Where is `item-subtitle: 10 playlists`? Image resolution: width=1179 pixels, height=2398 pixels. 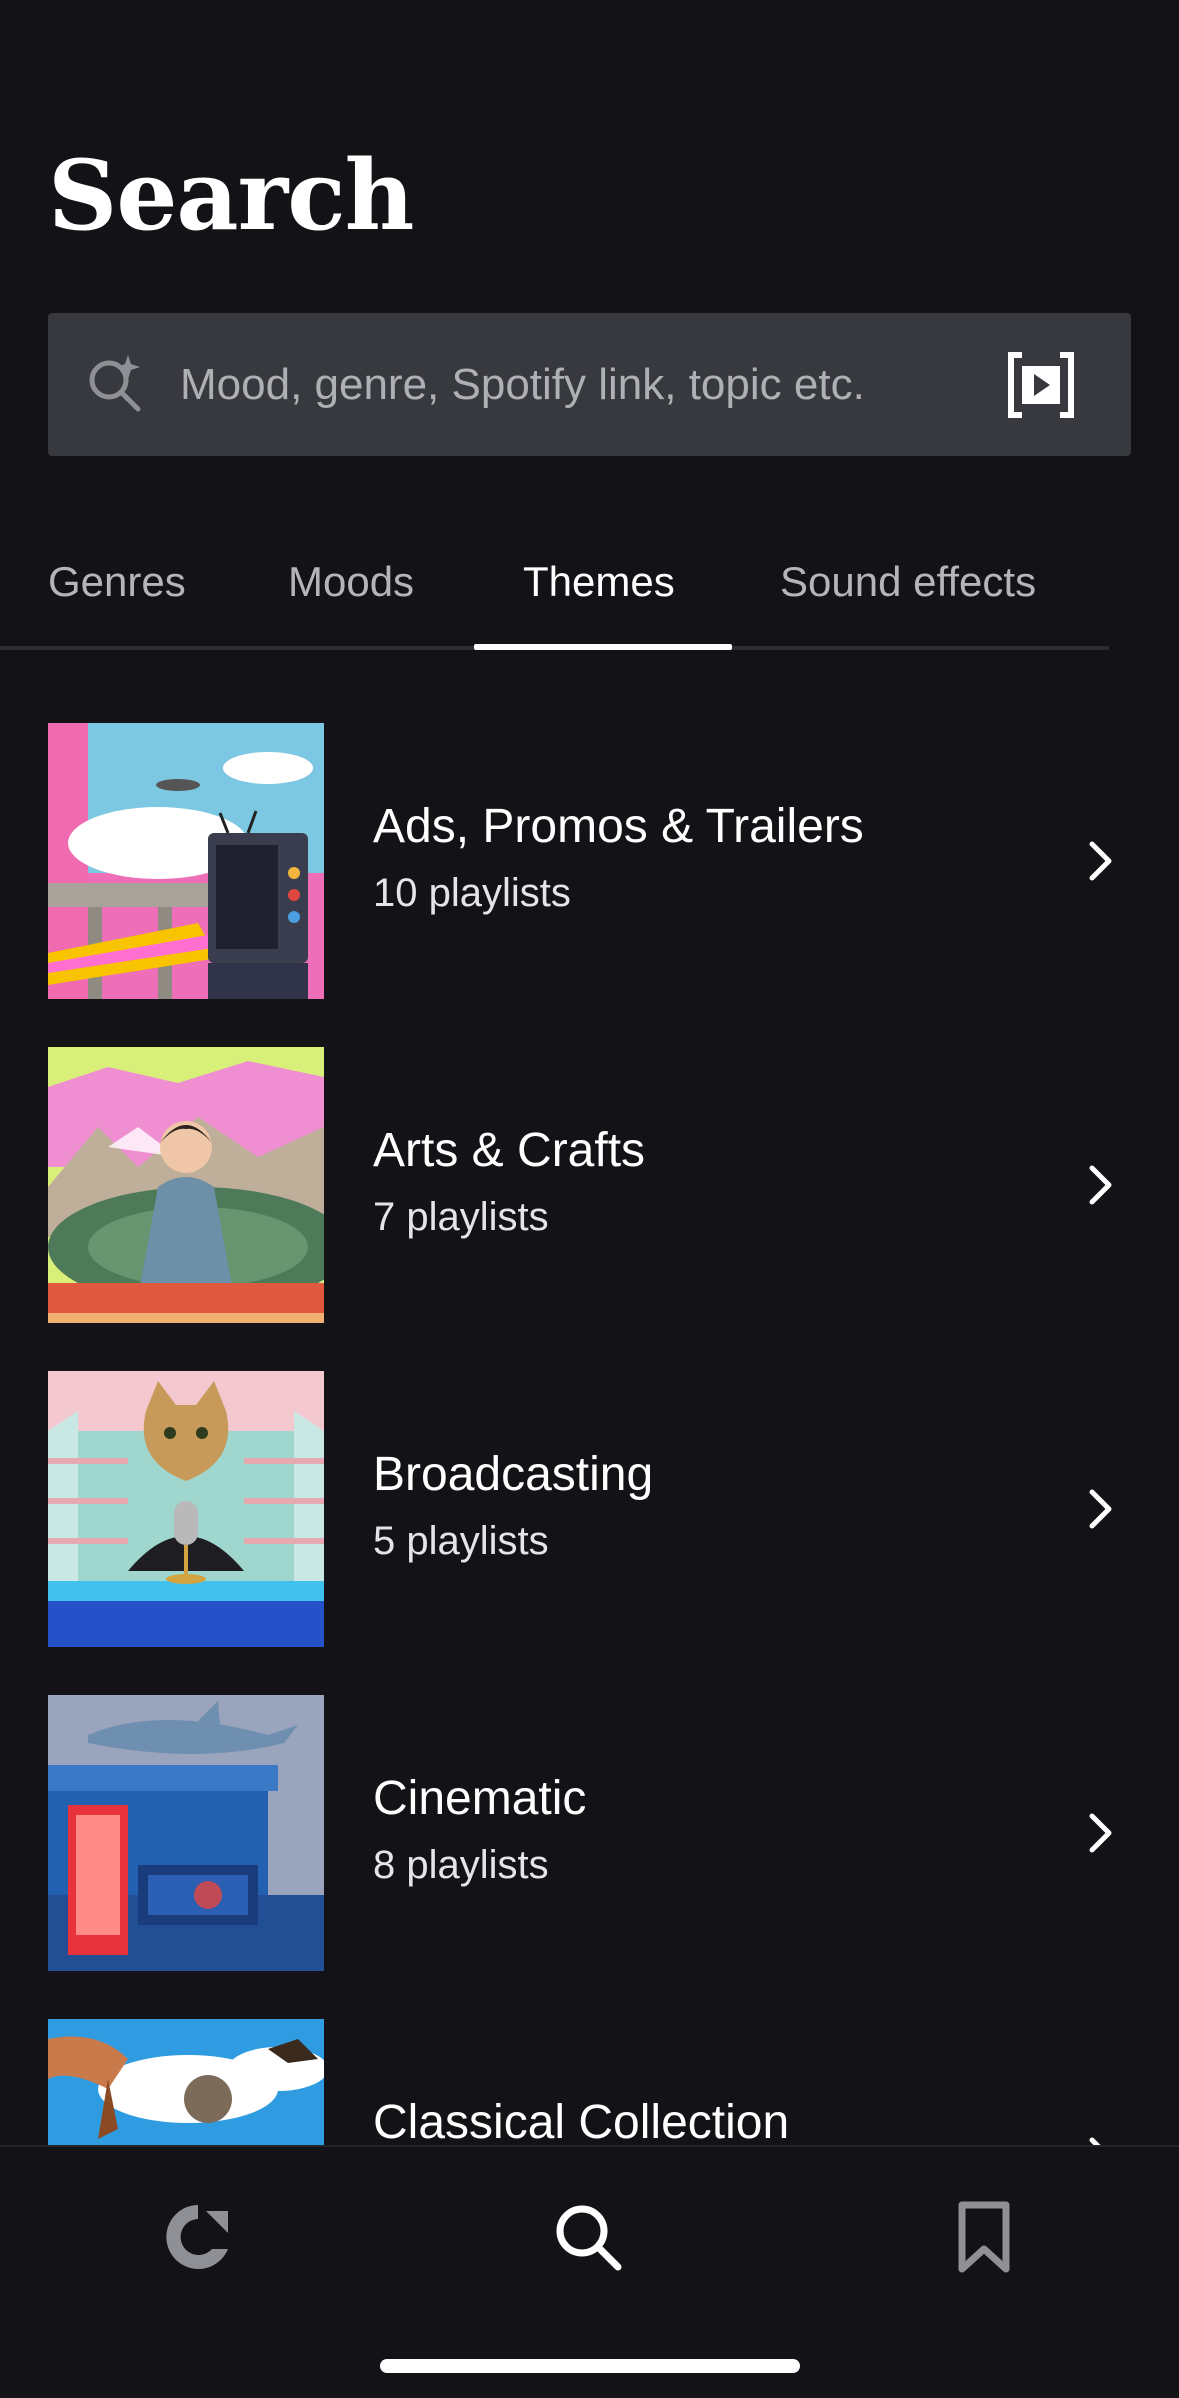 item-subtitle: 10 playlists is located at coordinates (472, 893).